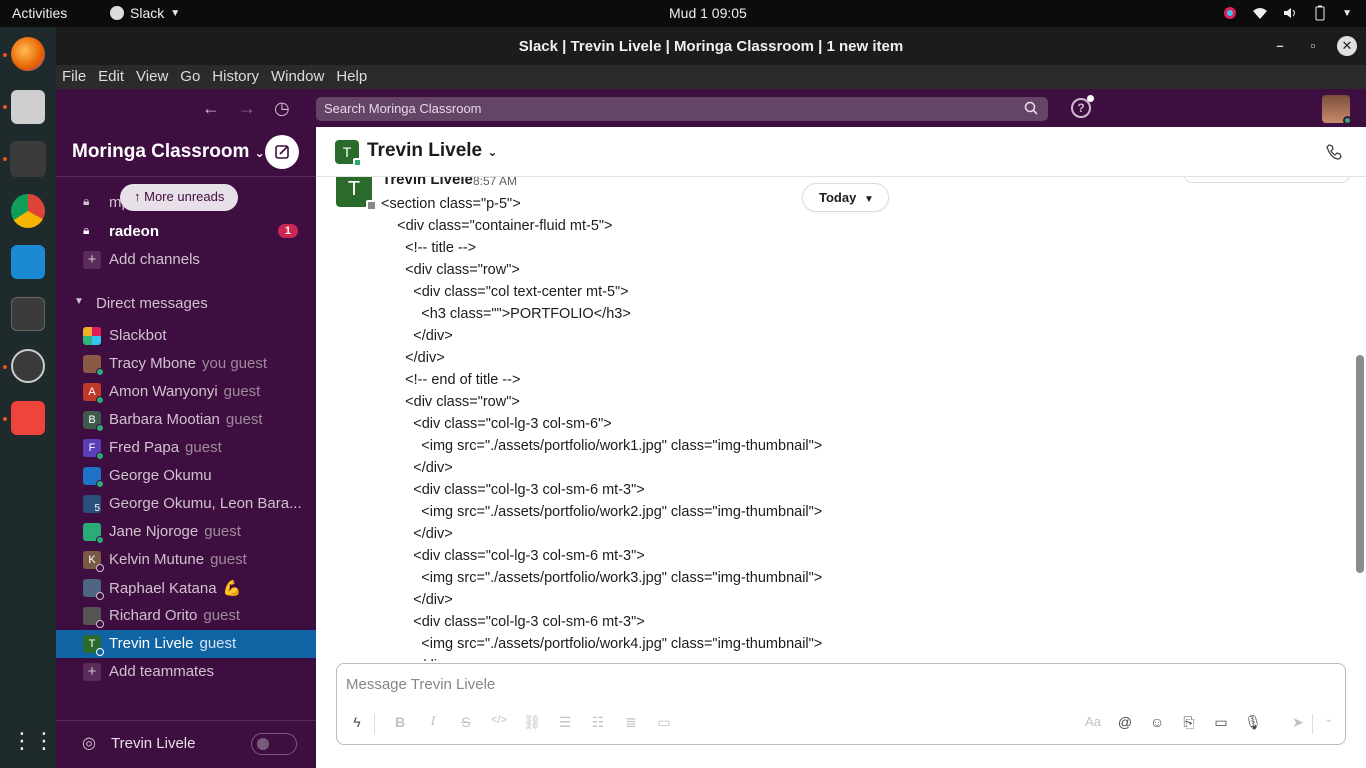  Describe the element at coordinates (1280, 46) in the screenshot. I see `minimize-button: –` at that location.